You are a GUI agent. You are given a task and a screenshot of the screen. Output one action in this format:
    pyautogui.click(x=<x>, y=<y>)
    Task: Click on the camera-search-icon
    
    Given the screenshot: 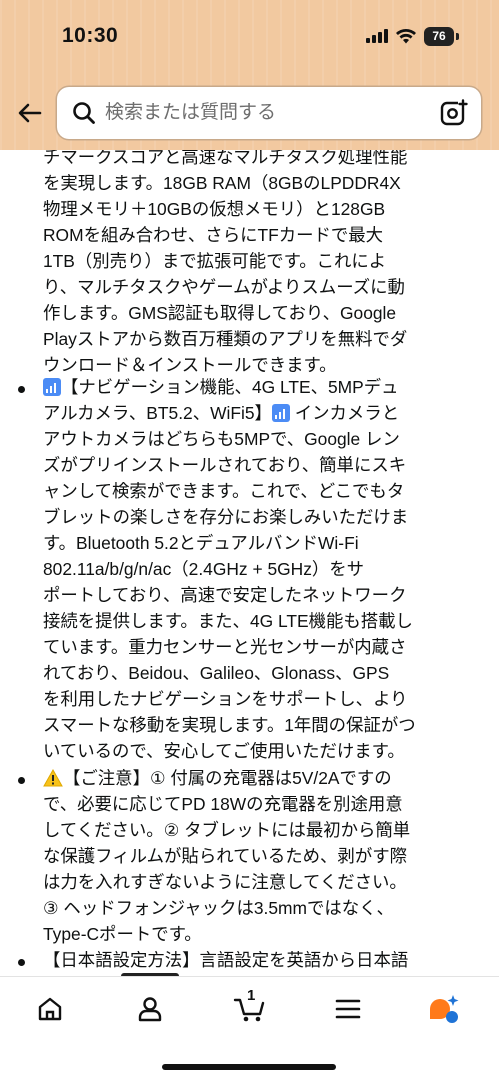 What is the action you would take?
    pyautogui.click(x=454, y=113)
    